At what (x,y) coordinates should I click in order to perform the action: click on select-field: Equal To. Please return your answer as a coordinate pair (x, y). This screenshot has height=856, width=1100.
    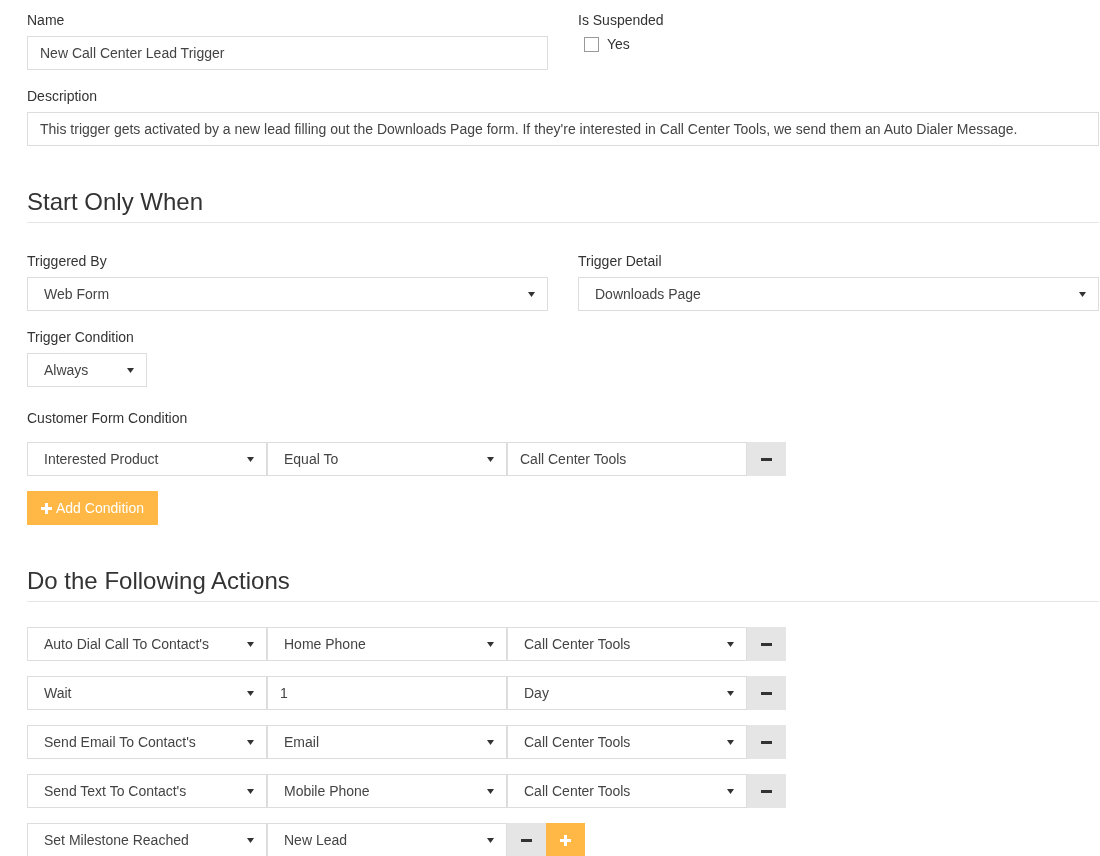
    Looking at the image, I should click on (387, 459).